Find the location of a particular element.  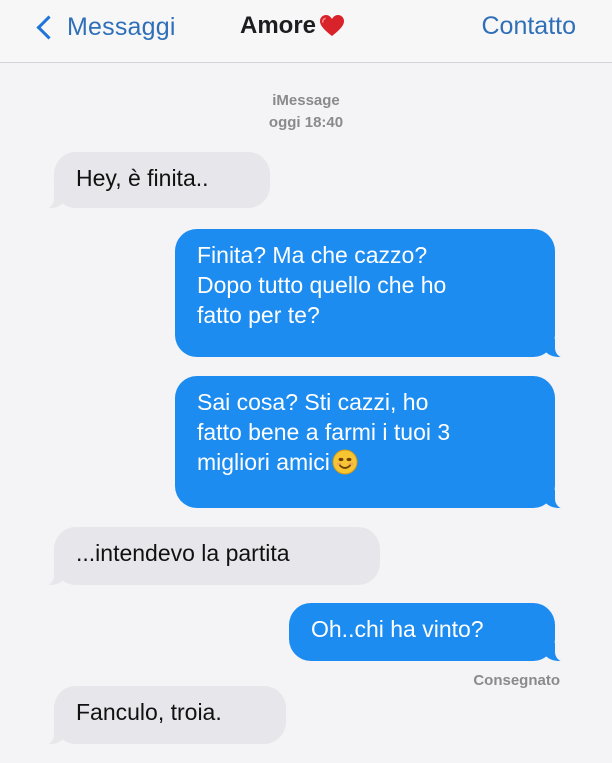

message-text-line: Sai cosa? Sti cazzi, ho is located at coordinates (313, 402).